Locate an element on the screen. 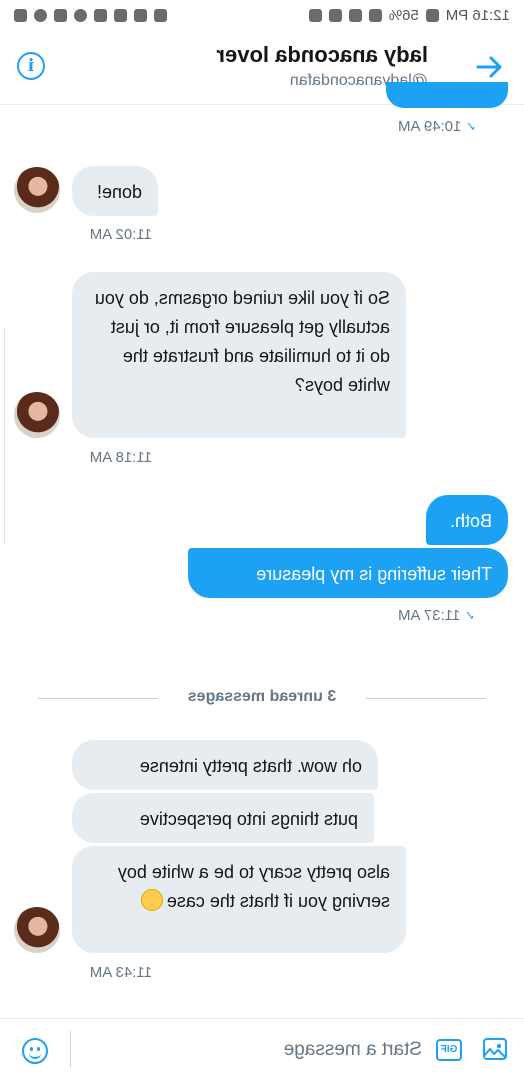  conversation-title: lady anaconda lover is located at coordinates (322, 54).